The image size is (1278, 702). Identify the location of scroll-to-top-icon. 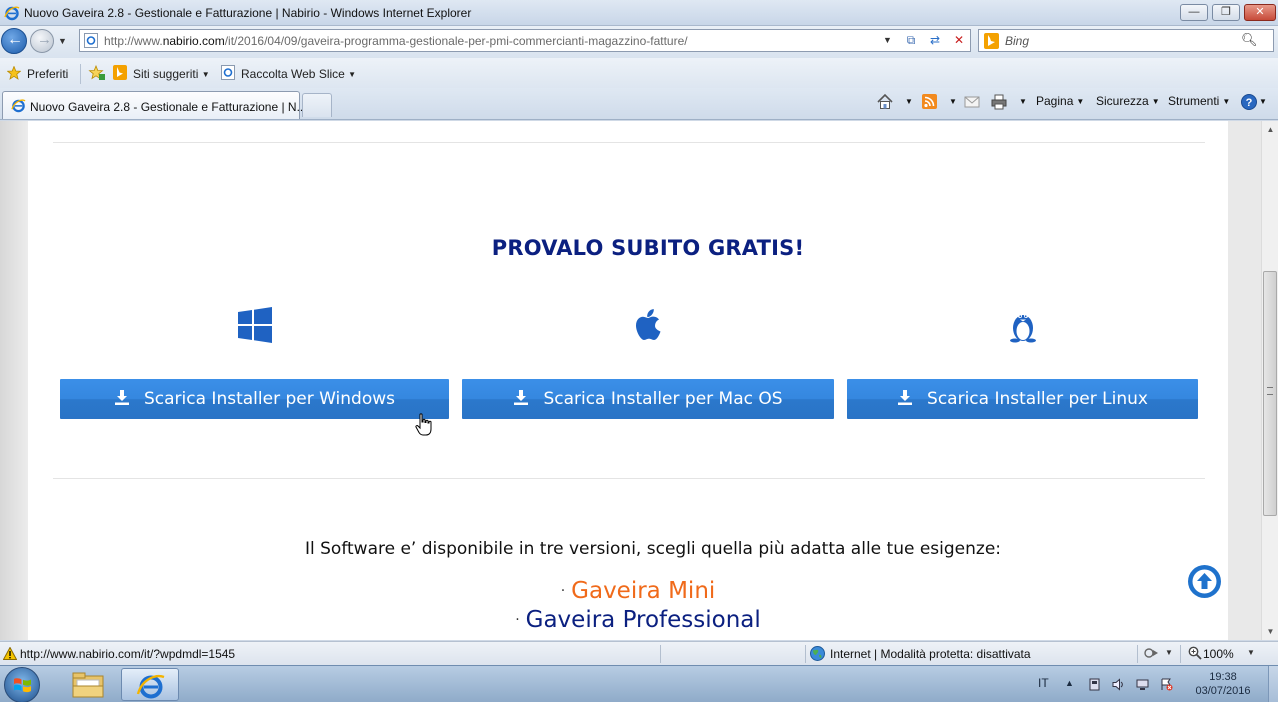
(1204, 581).